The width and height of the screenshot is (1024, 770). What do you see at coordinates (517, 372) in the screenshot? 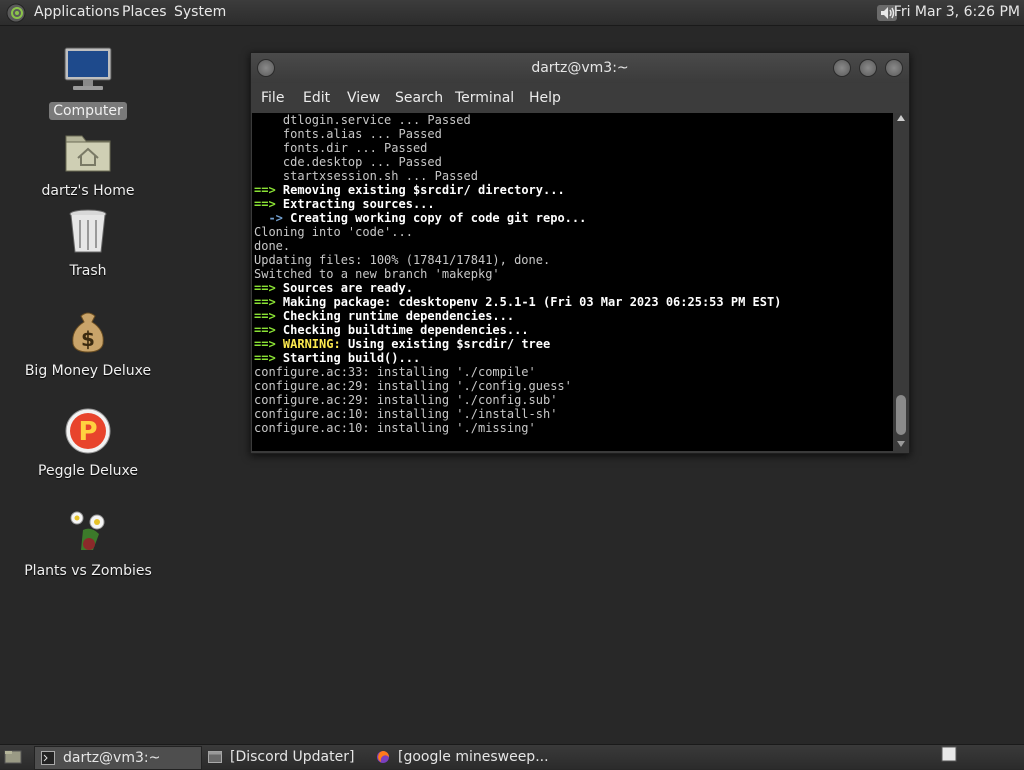
I see `terminal-line: configure.ac:33: installing './compile'` at bounding box center [517, 372].